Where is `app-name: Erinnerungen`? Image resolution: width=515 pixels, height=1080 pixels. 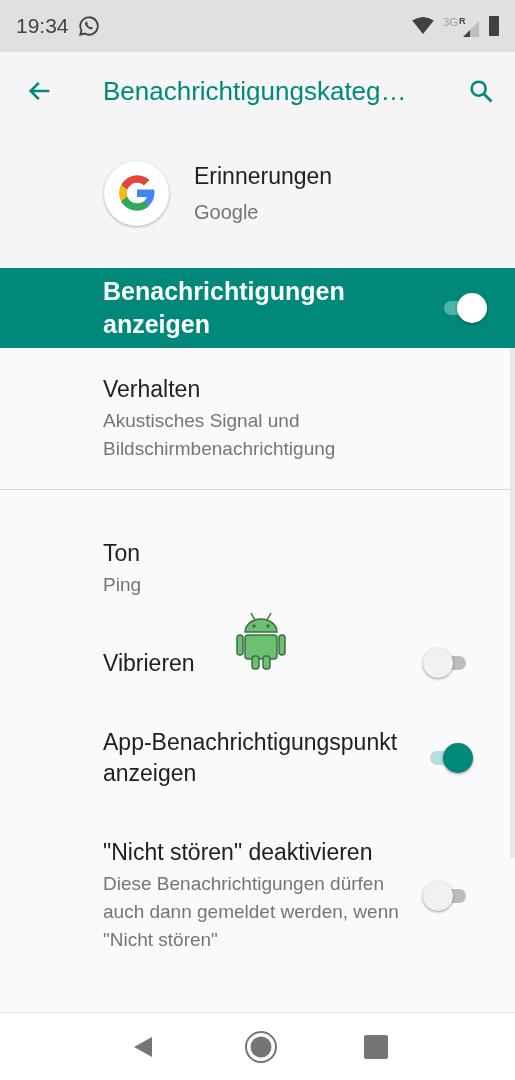
app-name: Erinnerungen is located at coordinates (263, 176).